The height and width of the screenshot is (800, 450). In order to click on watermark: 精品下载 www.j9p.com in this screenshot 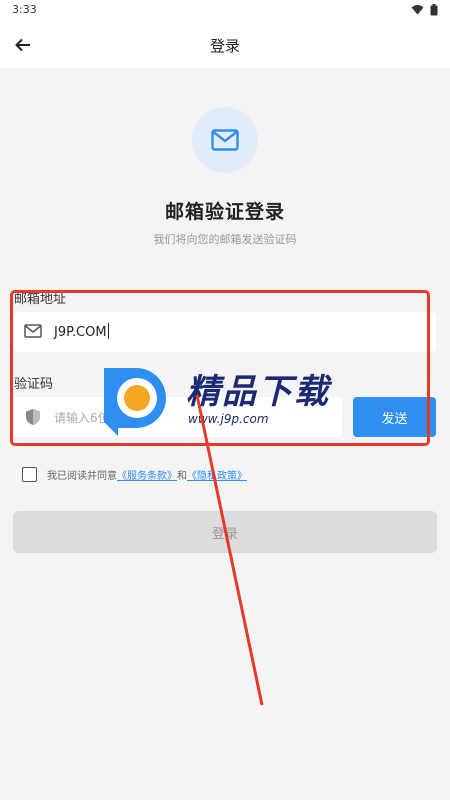, I will do `click(230, 399)`.